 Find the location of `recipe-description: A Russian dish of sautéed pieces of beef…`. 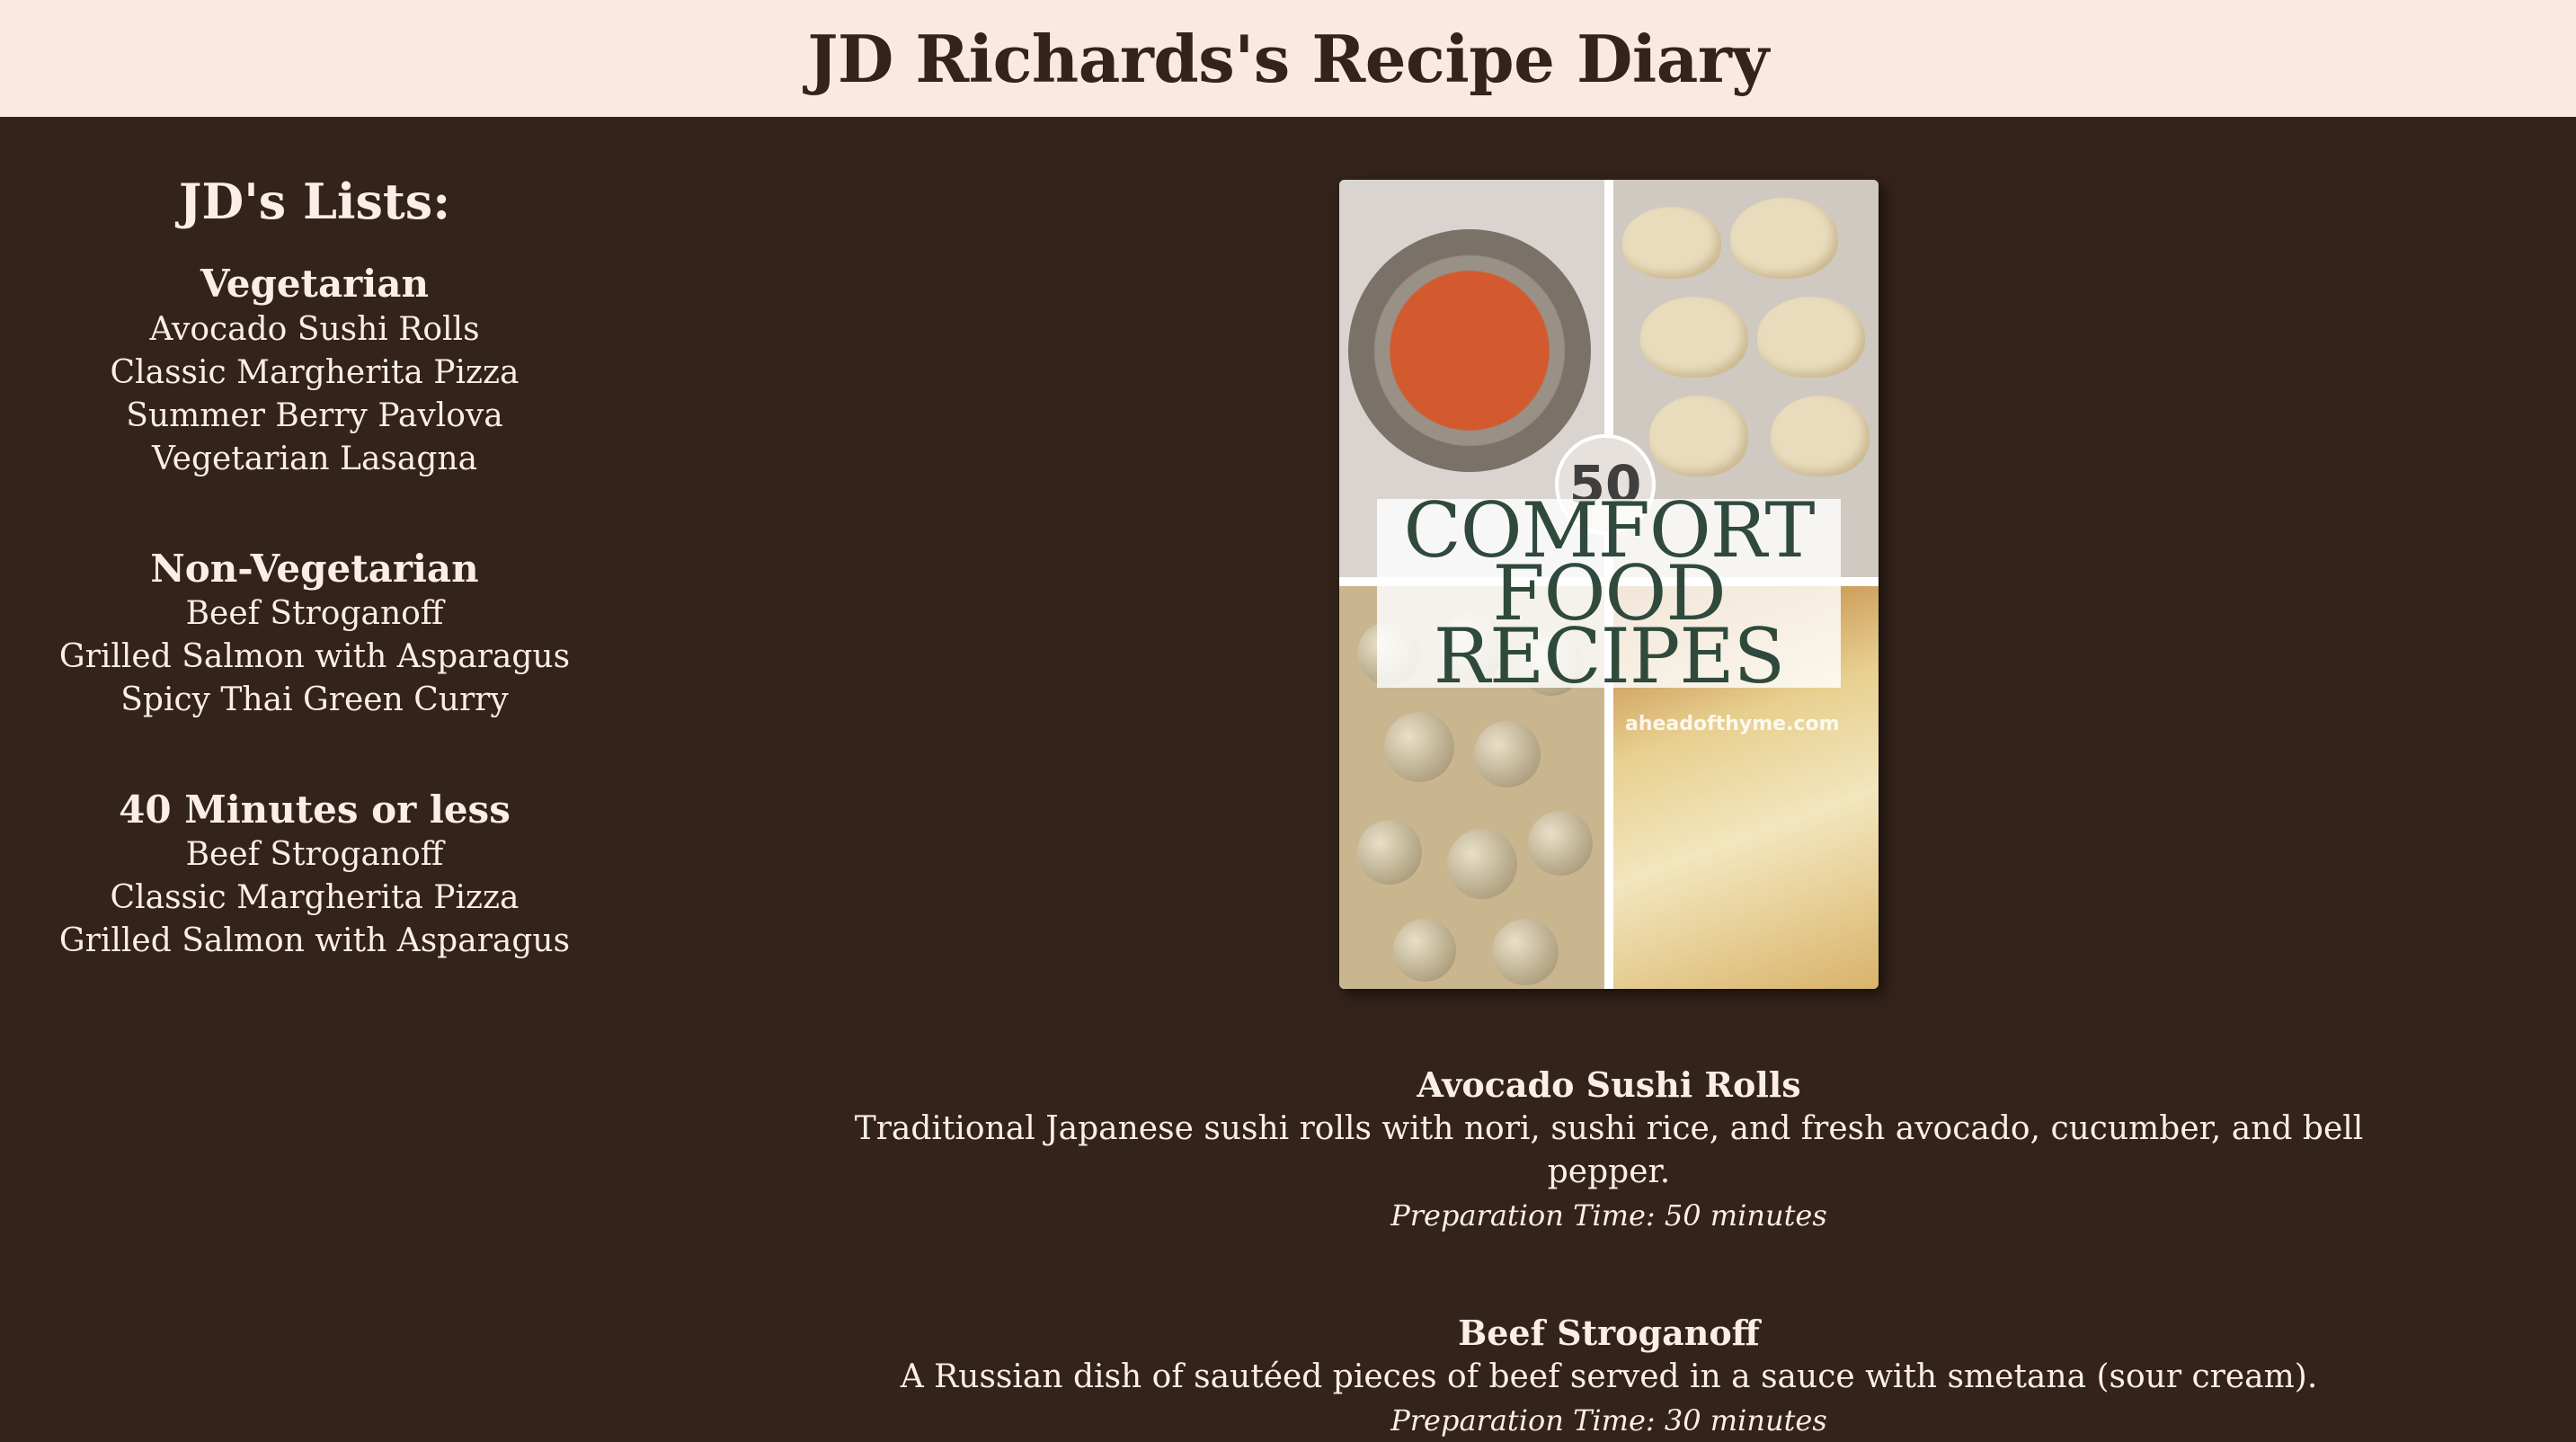

recipe-description: A Russian dish of sautéed pieces of beef… is located at coordinates (1609, 1376).